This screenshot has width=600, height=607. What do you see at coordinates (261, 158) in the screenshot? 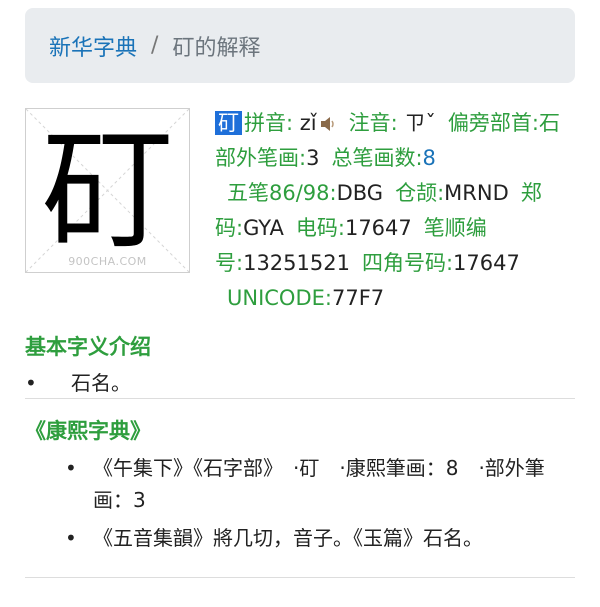
I see `strokes-out-label: 部外笔画:` at bounding box center [261, 158].